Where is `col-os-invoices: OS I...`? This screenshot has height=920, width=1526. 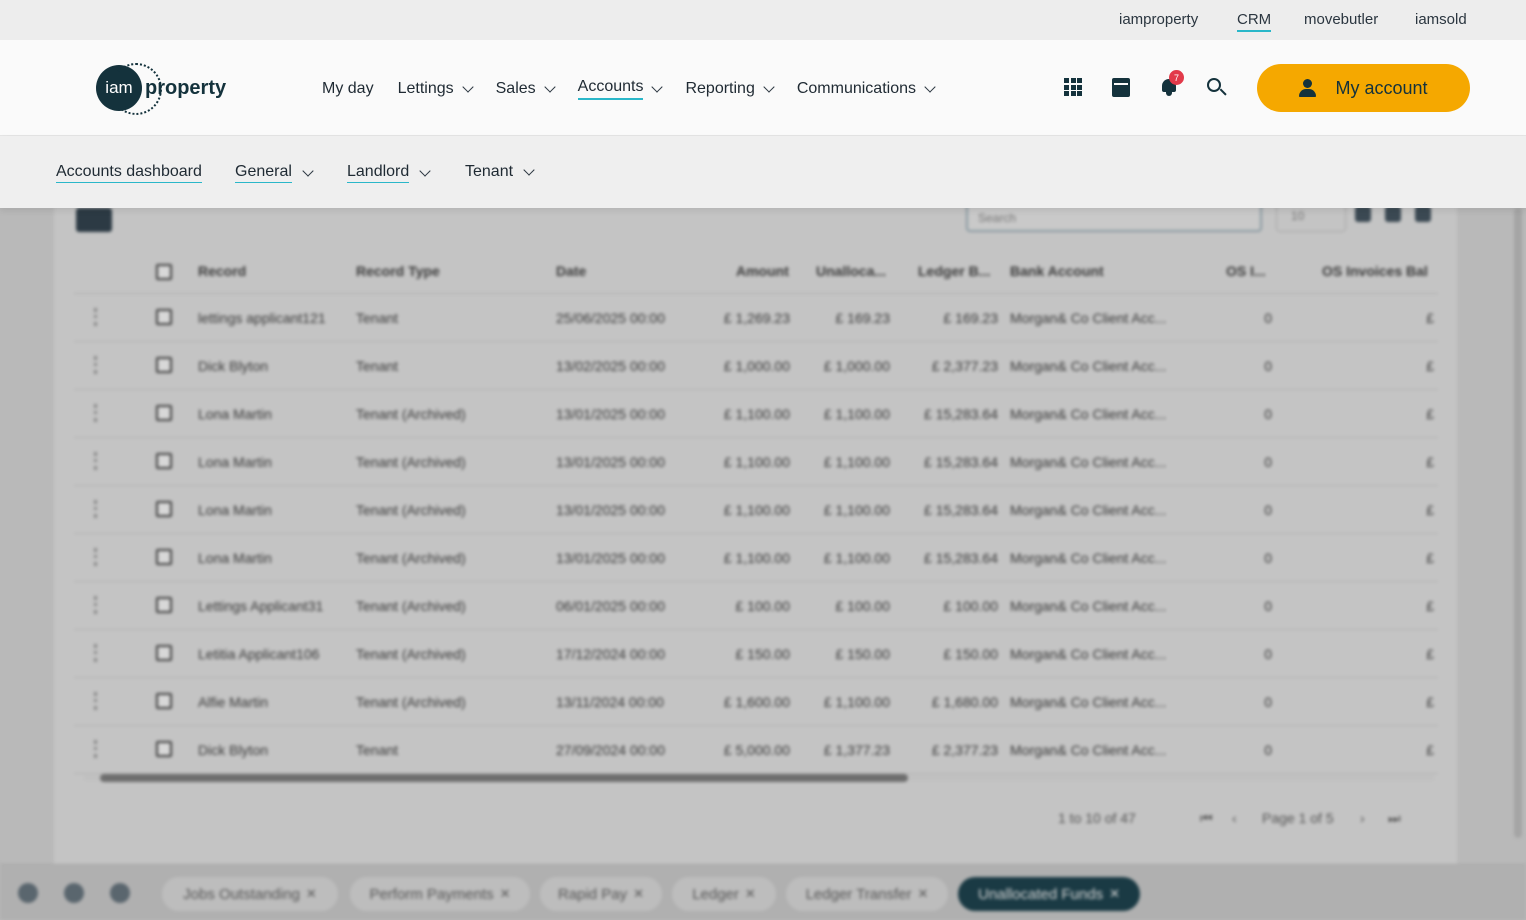 col-os-invoices: OS I... is located at coordinates (1246, 271).